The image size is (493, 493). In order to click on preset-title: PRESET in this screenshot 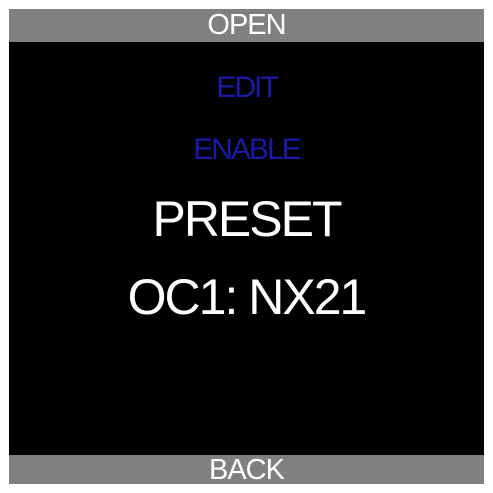, I will do `click(247, 219)`.